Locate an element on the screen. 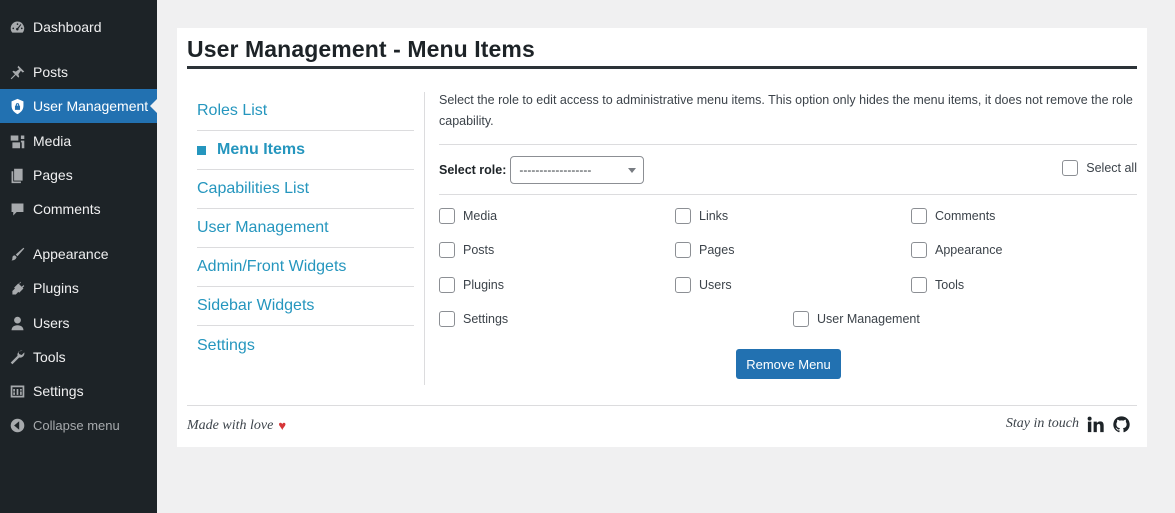 The width and height of the screenshot is (1175, 513). sidebar-item-label: Plugins is located at coordinates (56, 288).